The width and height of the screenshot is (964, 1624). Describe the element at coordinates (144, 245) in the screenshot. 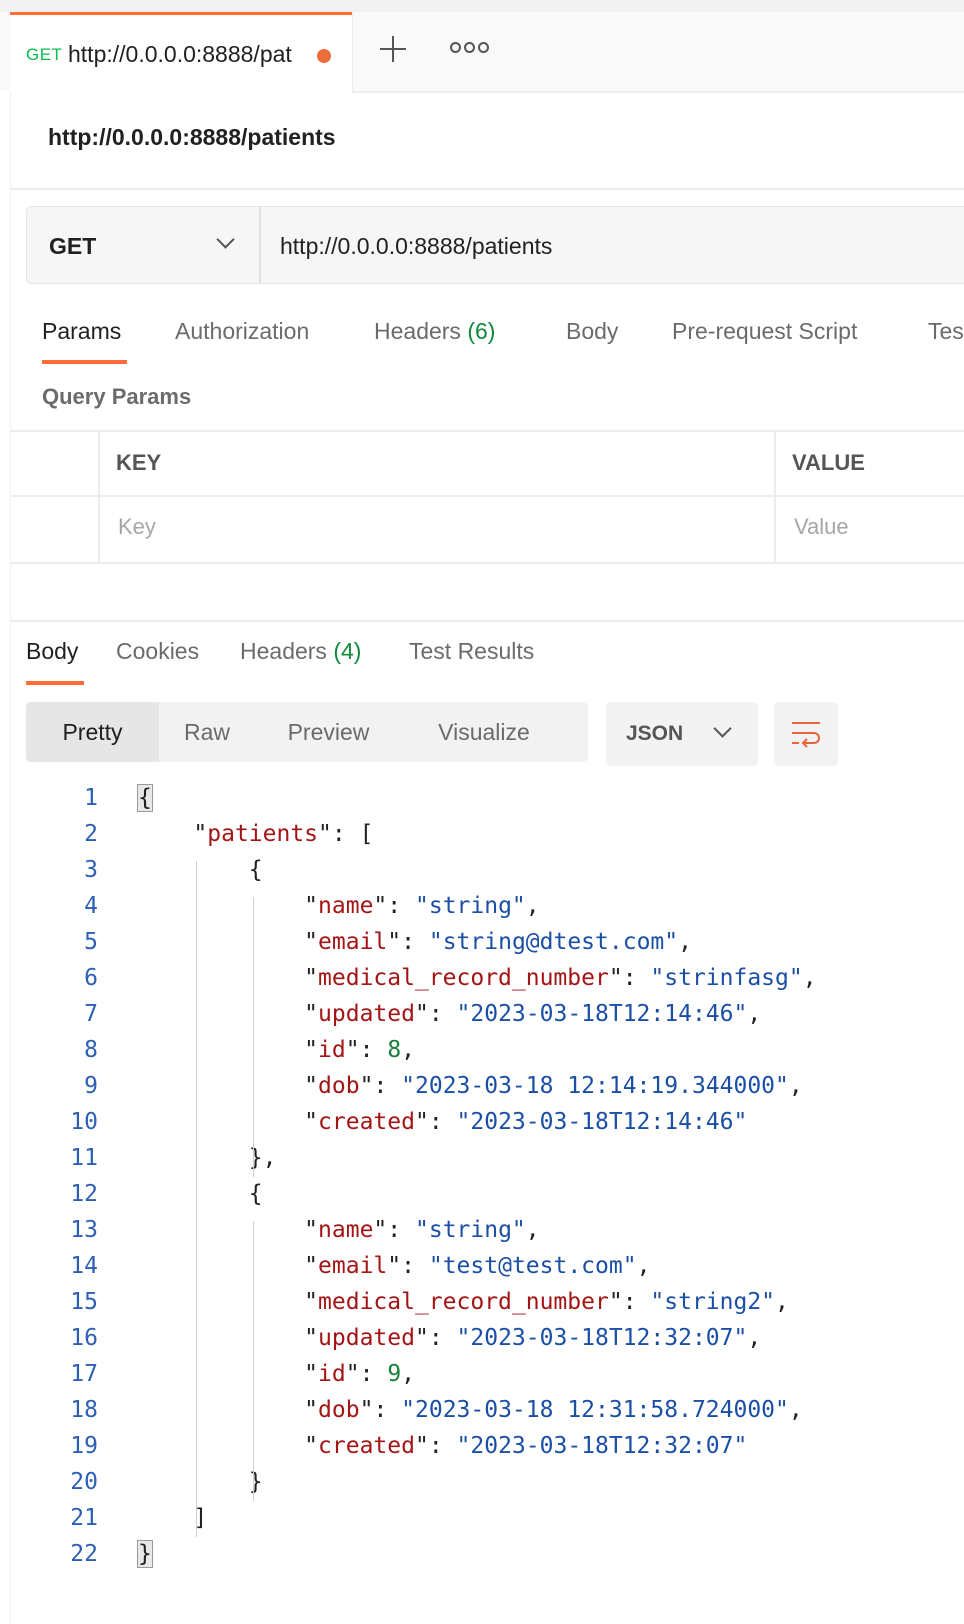

I see `method-select: GET` at that location.